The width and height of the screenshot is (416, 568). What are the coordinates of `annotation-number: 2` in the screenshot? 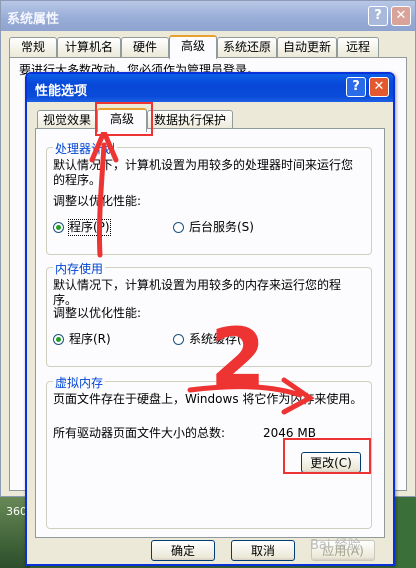 It's located at (238, 357).